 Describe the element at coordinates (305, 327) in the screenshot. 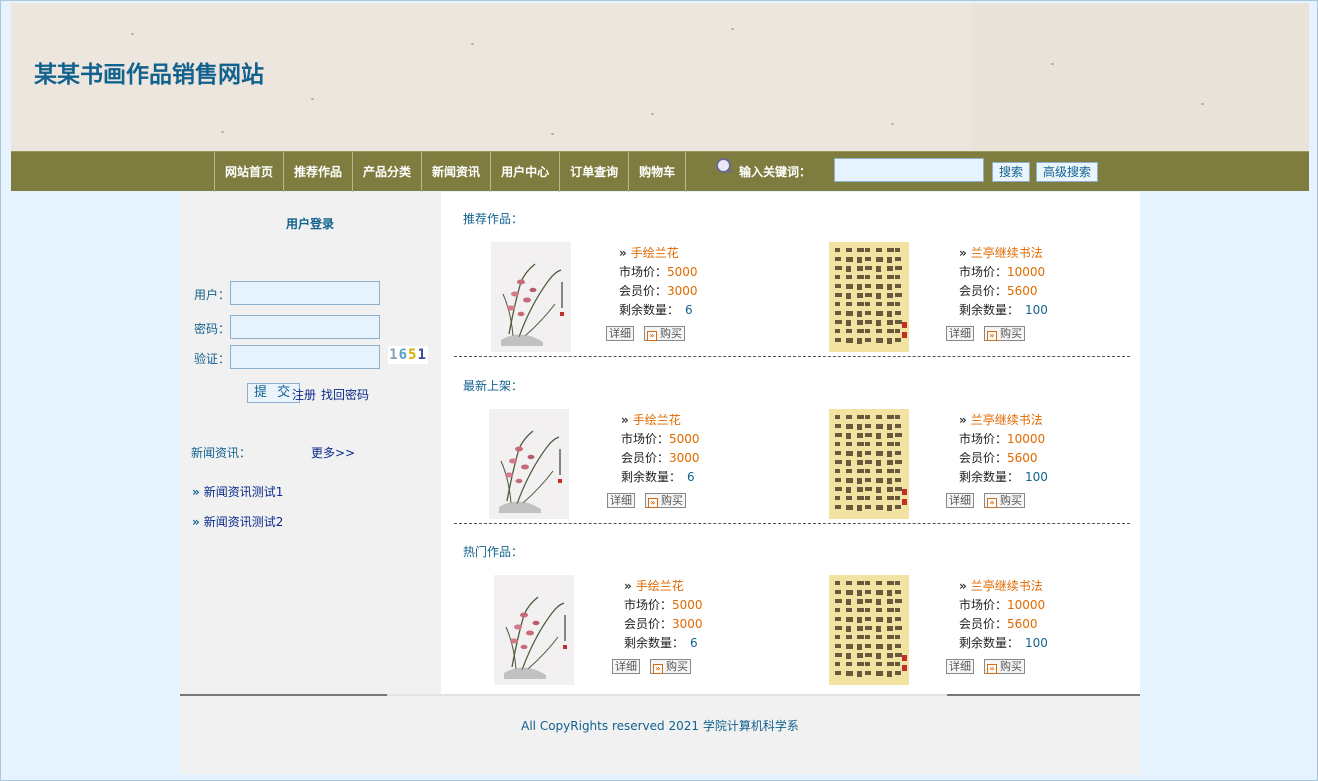

I see `password-field` at that location.